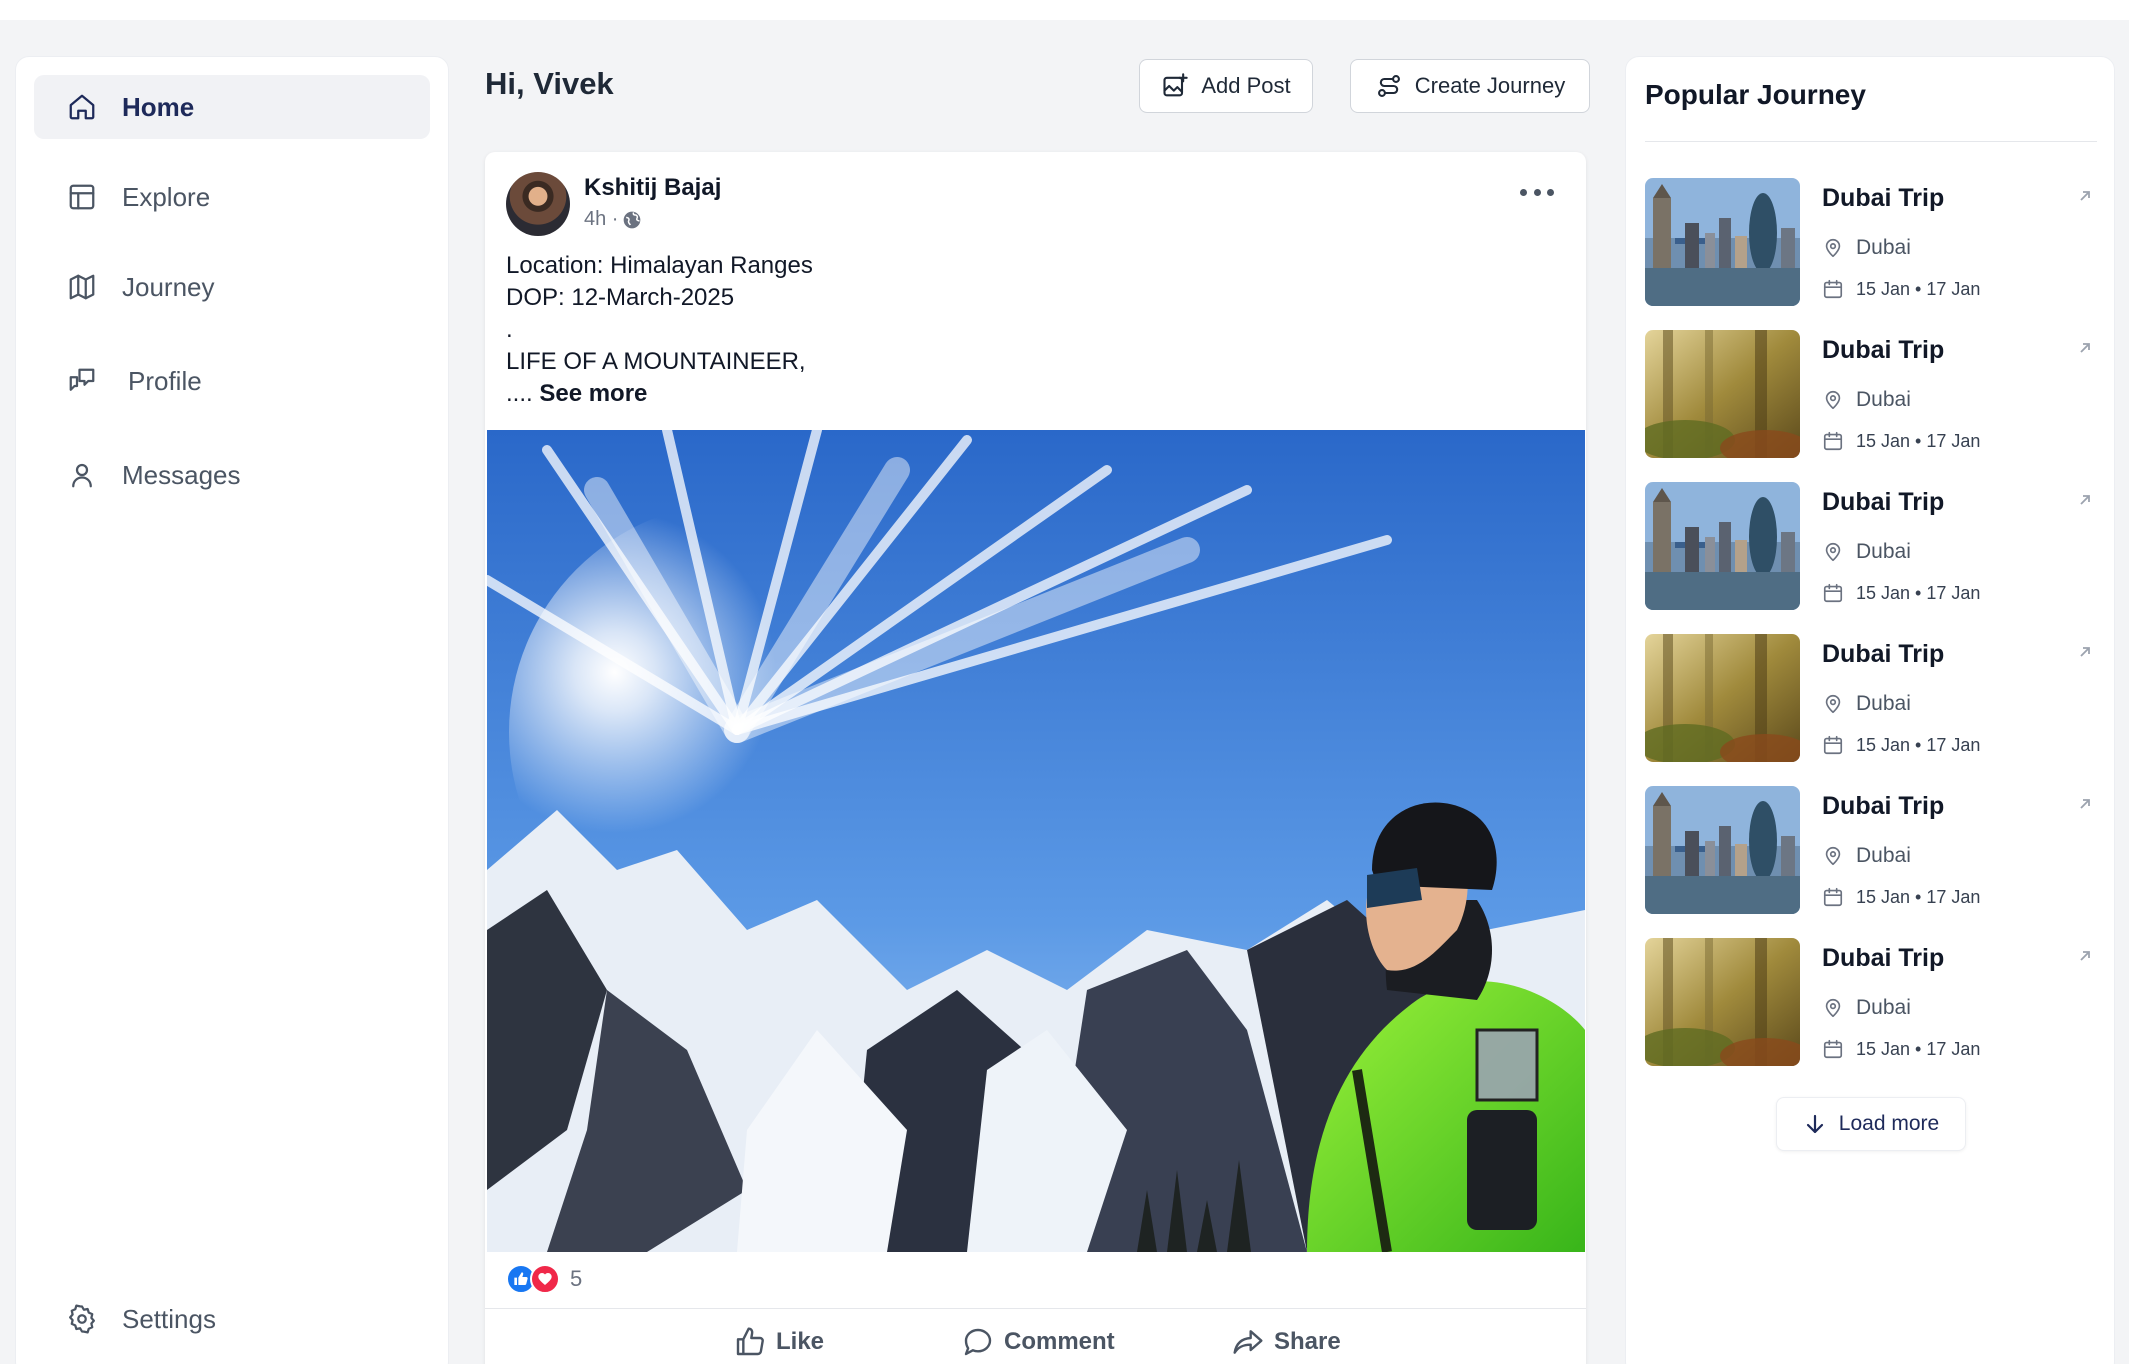 The image size is (2129, 1364). I want to click on like-button: Like, so click(779, 1342).